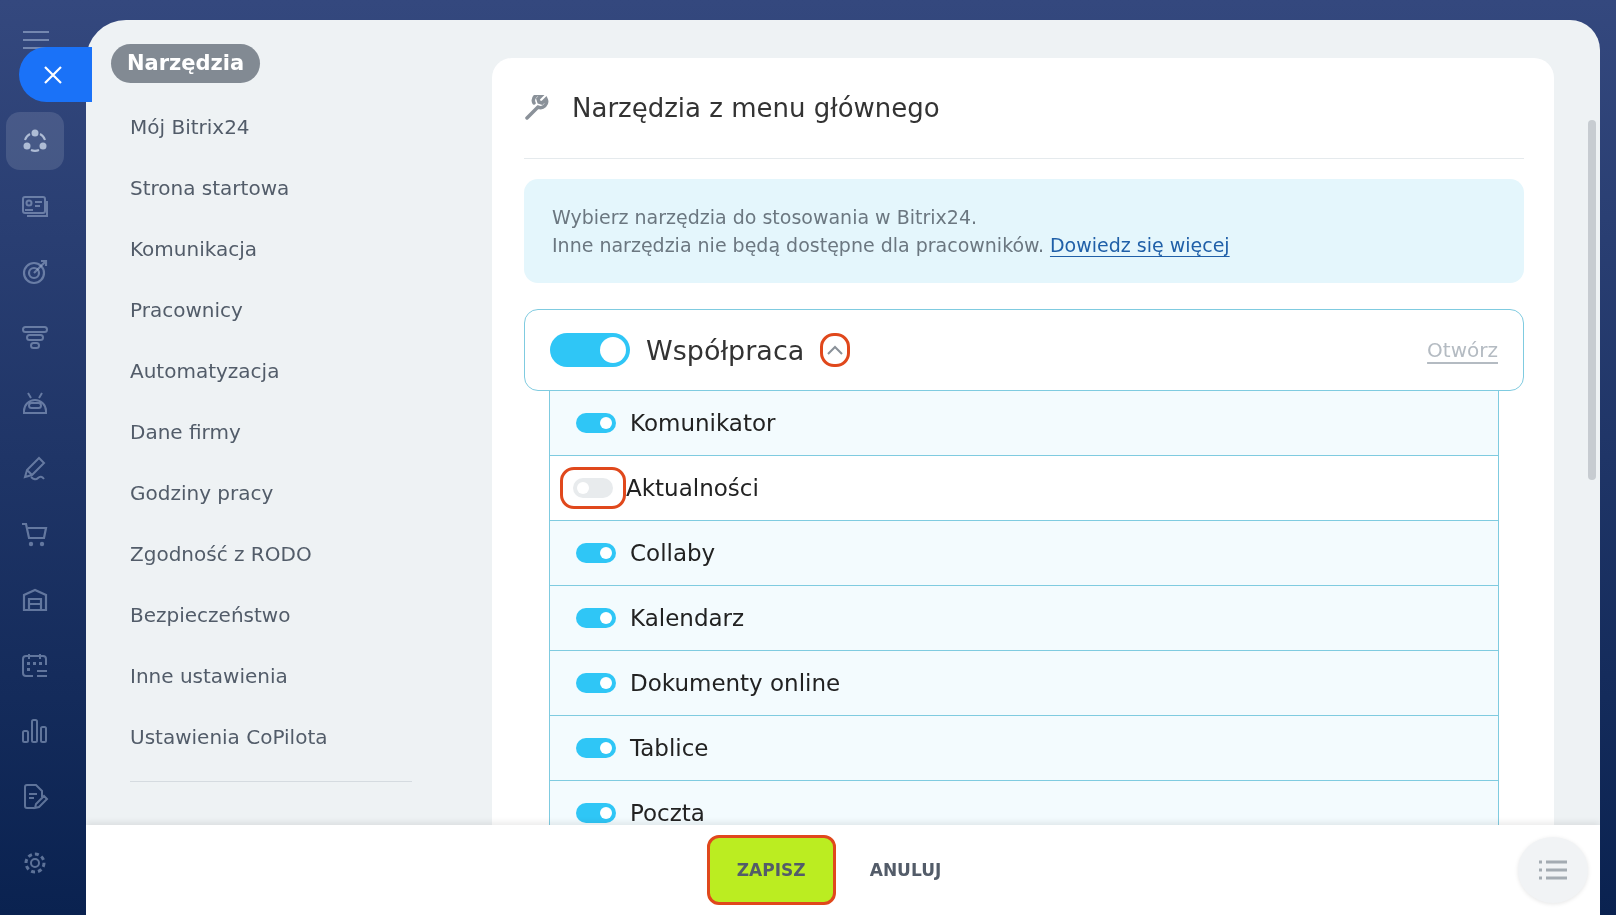  I want to click on scrollbar, so click(1592, 300).